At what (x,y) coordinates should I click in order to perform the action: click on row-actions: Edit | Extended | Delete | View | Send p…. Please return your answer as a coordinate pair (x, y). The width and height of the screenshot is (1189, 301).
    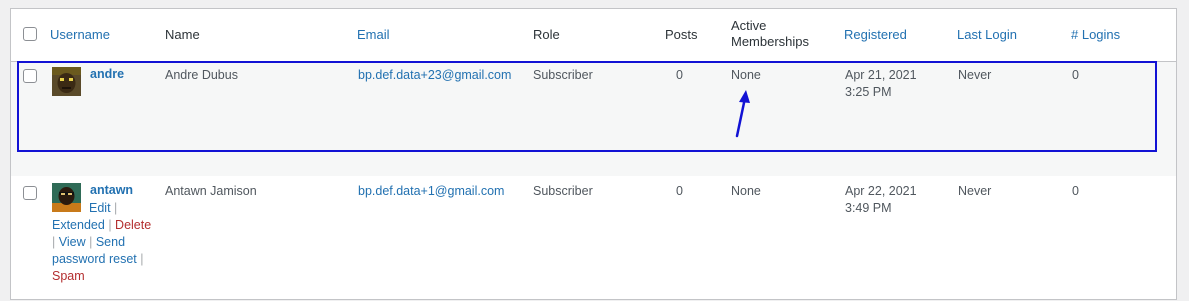
    Looking at the image, I should click on (102, 242).